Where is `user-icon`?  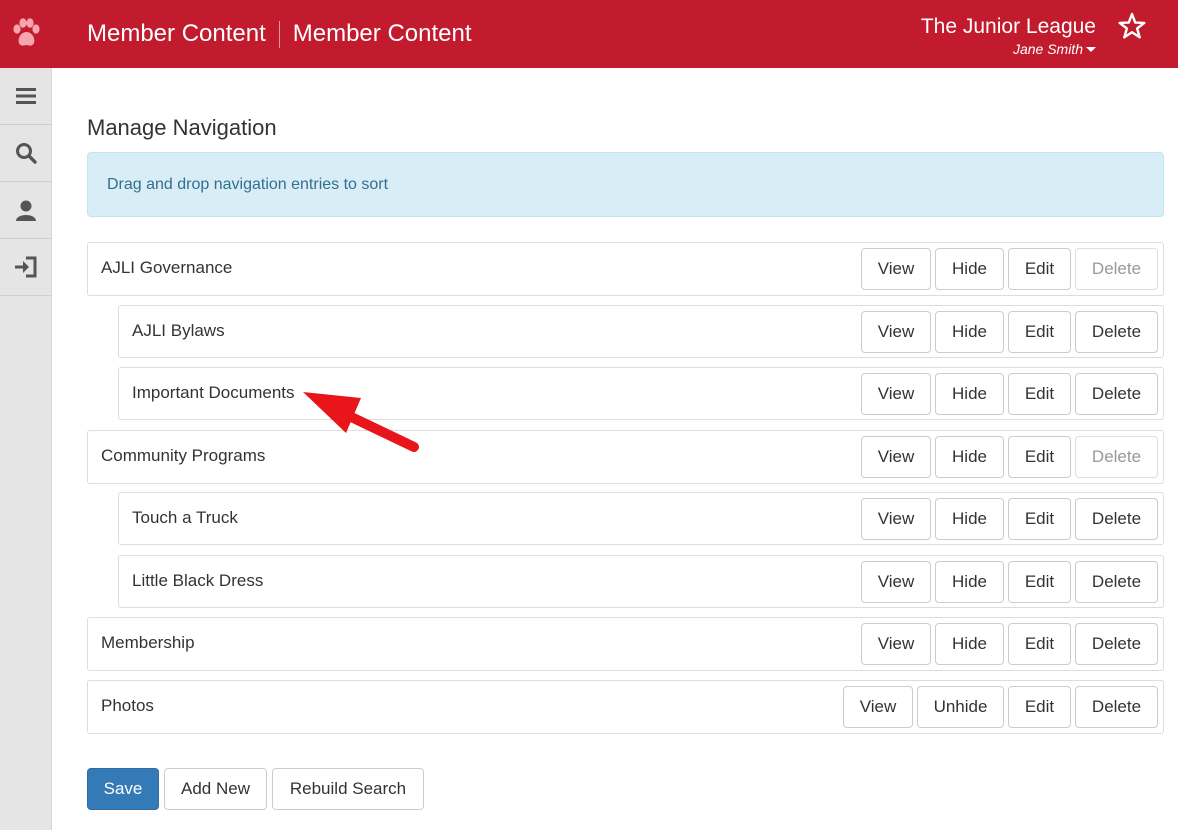
user-icon is located at coordinates (26, 210).